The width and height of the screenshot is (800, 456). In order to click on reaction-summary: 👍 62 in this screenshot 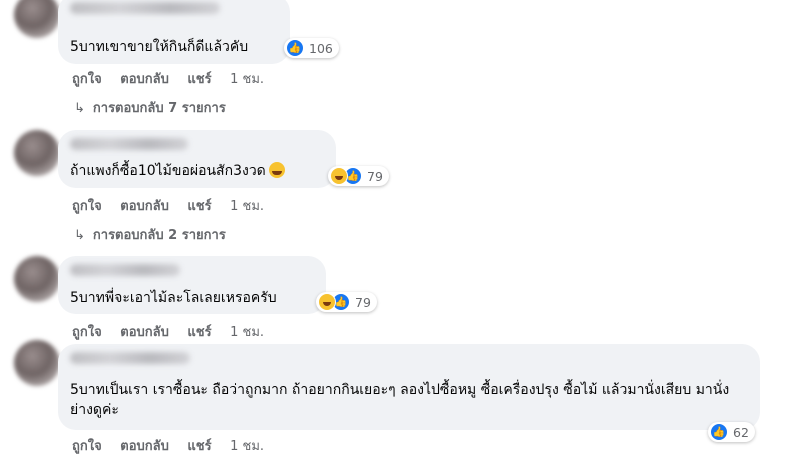, I will do `click(731, 432)`.